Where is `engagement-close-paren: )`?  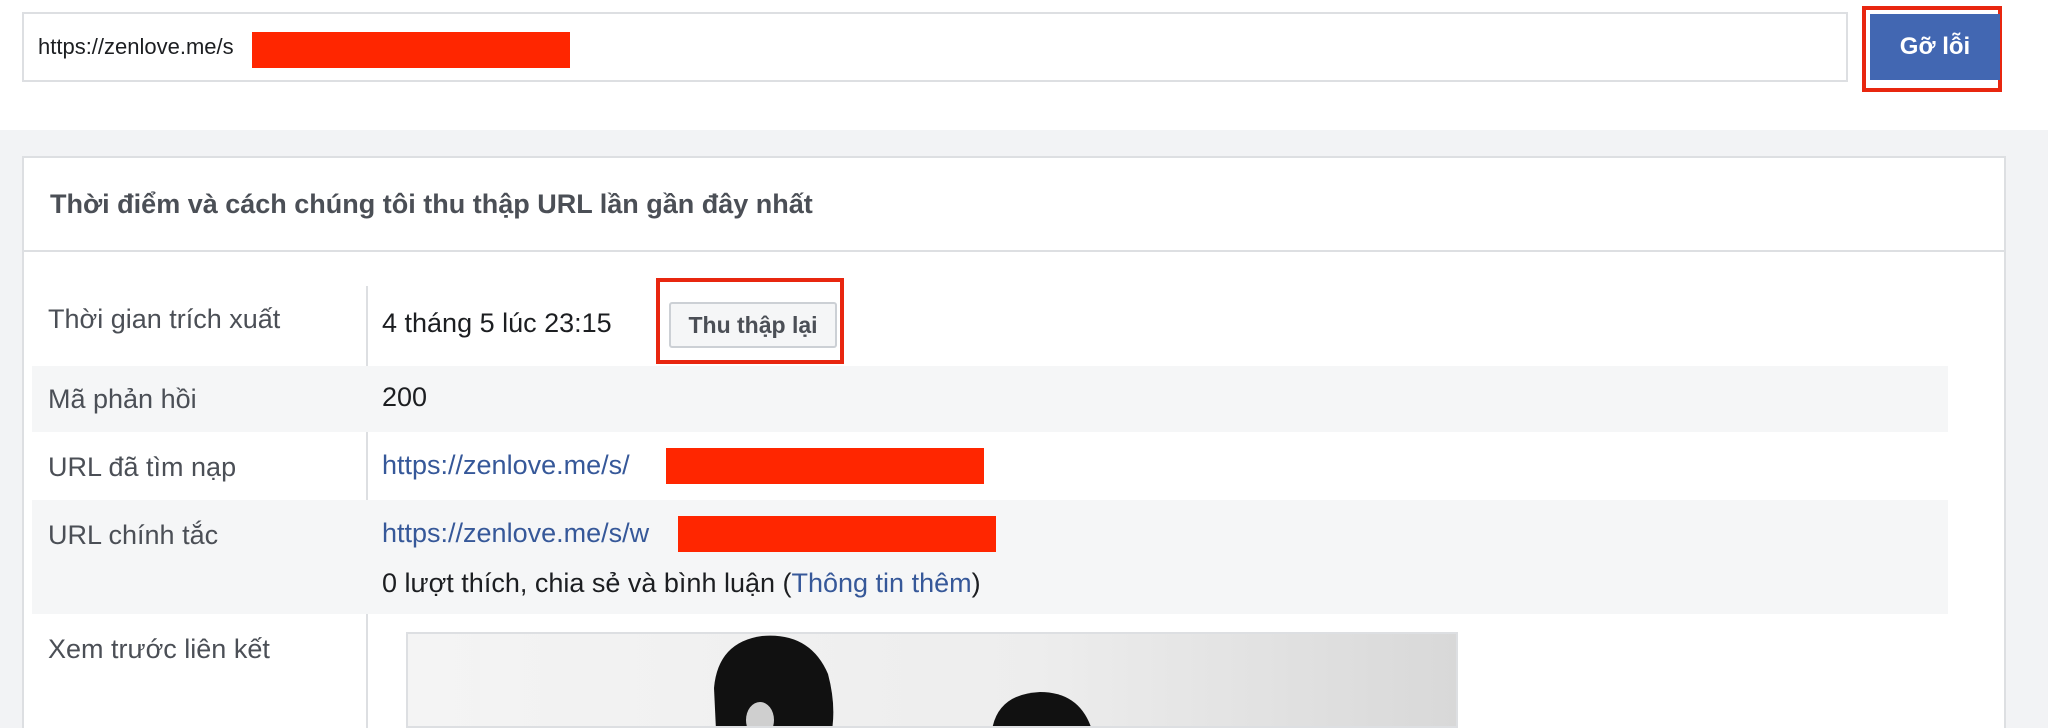
engagement-close-paren: ) is located at coordinates (976, 583).